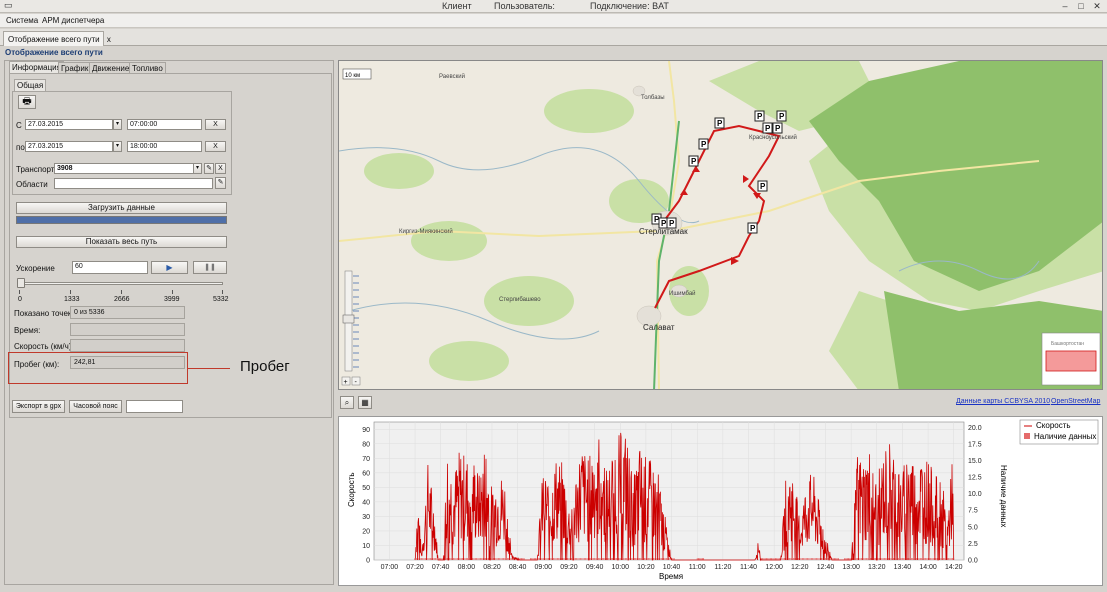 The height and width of the screenshot is (592, 1107). I want to click on minimap-label: Башкортостан, so click(1067, 344).